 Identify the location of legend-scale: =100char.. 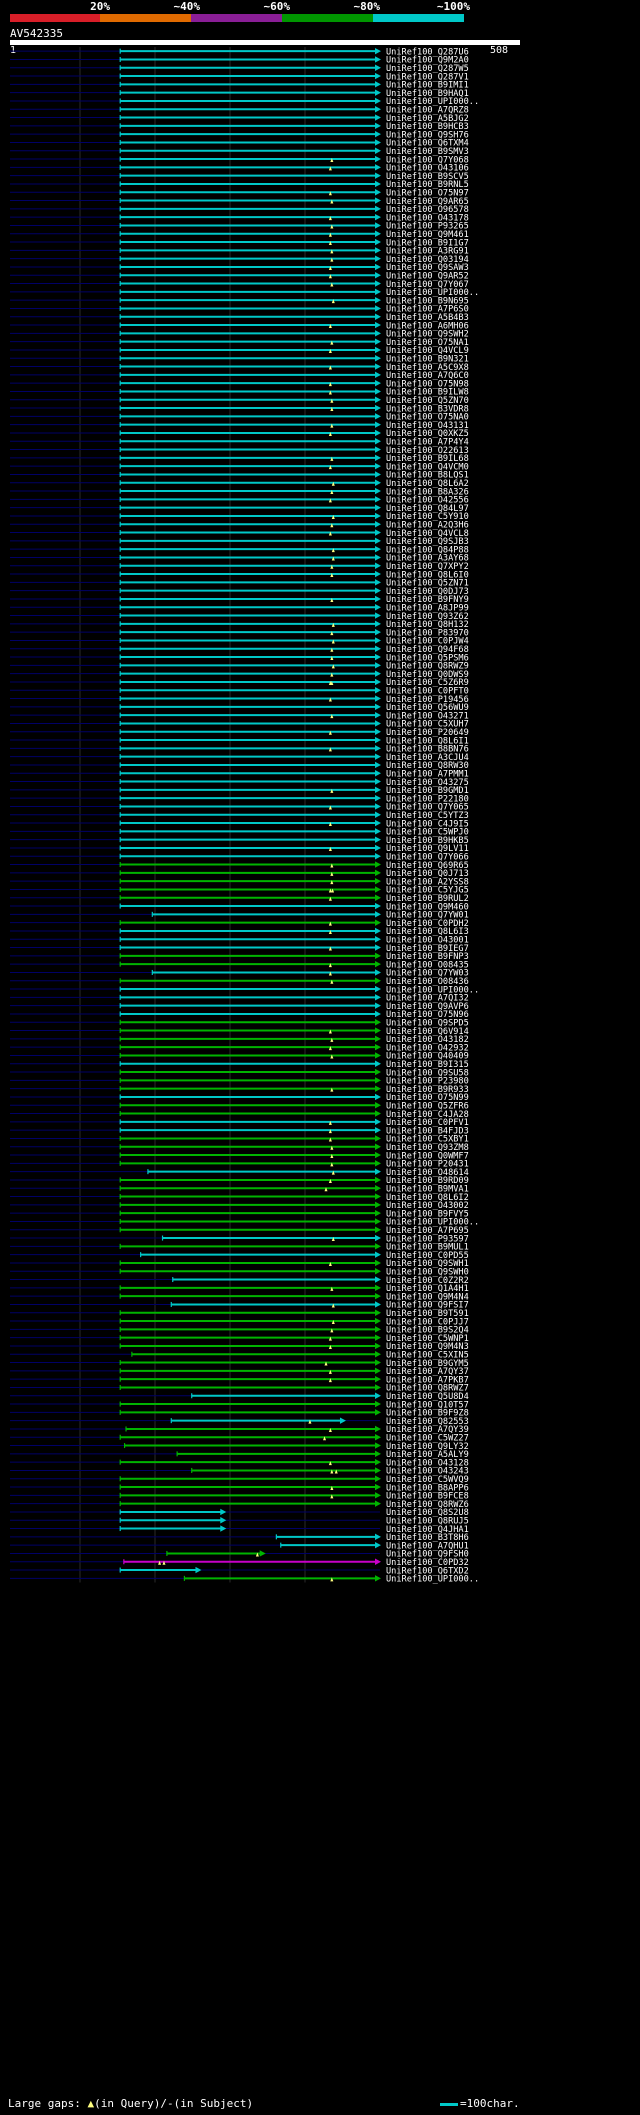
(480, 2103).